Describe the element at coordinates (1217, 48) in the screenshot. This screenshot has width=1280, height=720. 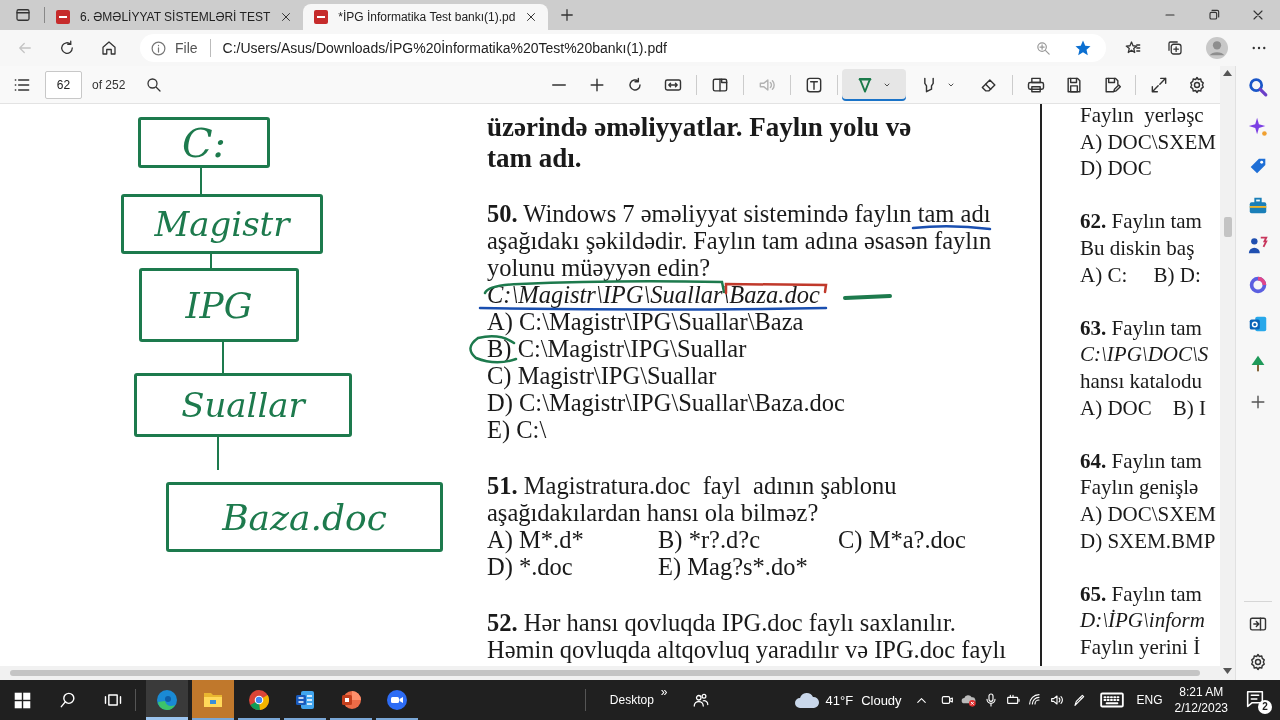
I see `avatar-icon` at that location.